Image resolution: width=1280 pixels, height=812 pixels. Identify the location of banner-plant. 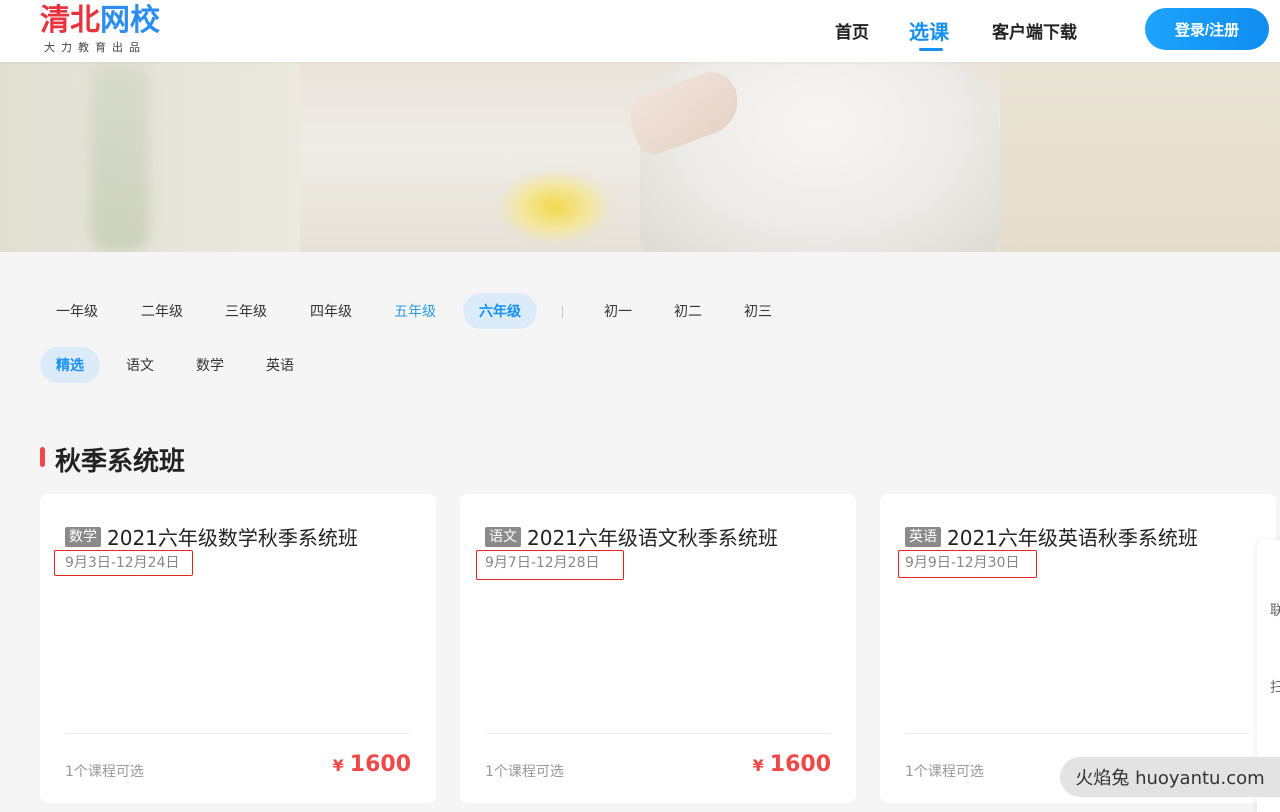
(120, 157).